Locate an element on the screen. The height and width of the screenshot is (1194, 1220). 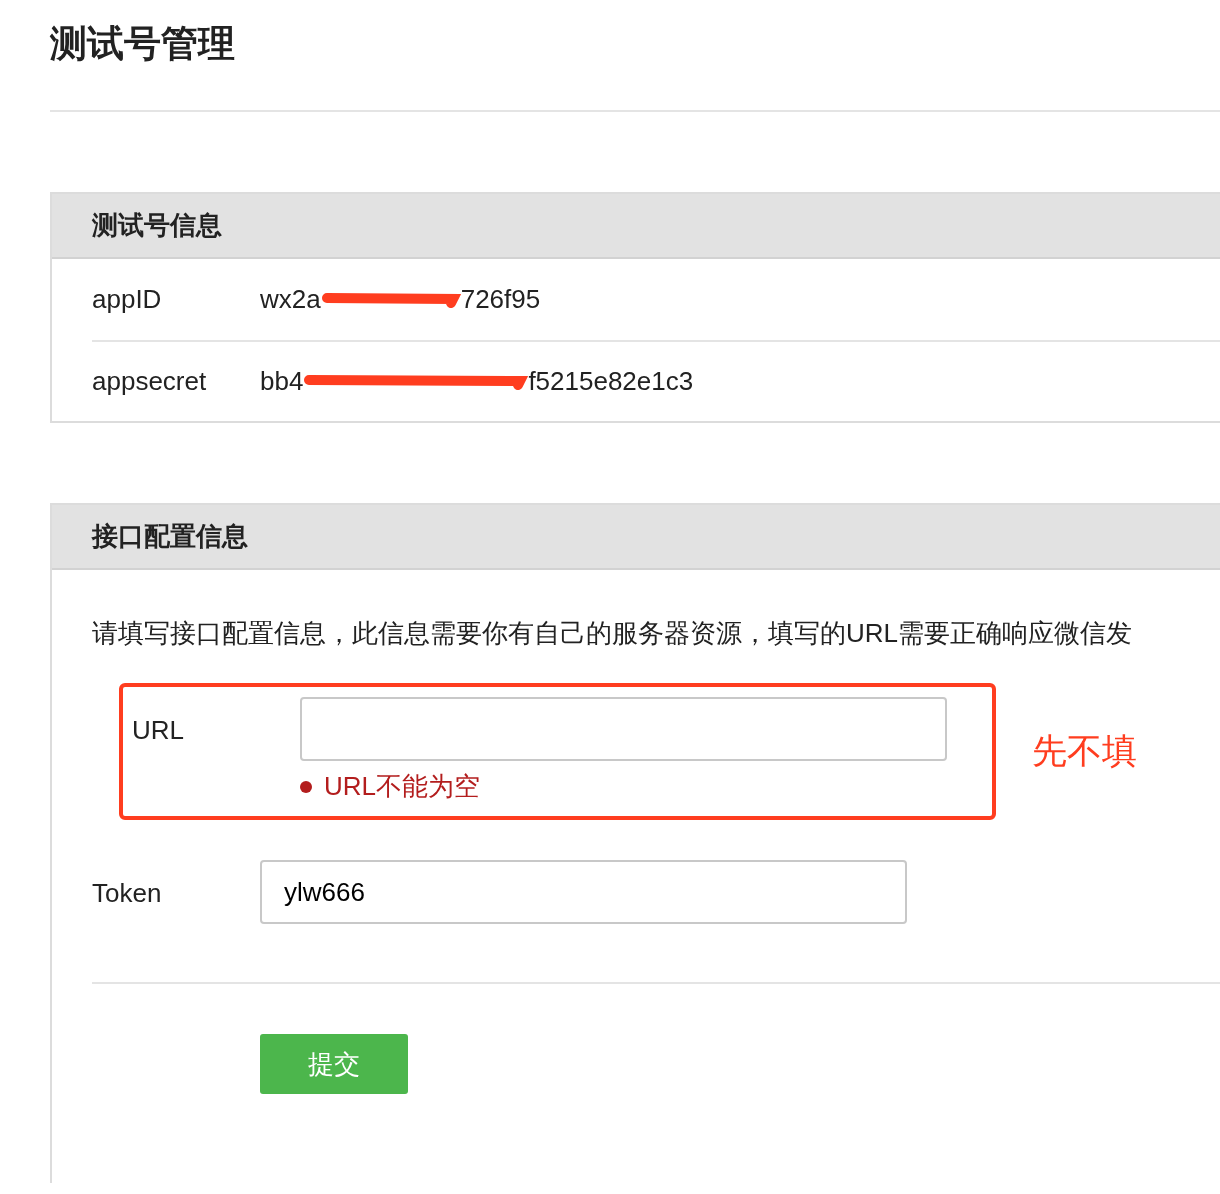
input-field: ylw666 is located at coordinates (583, 892).